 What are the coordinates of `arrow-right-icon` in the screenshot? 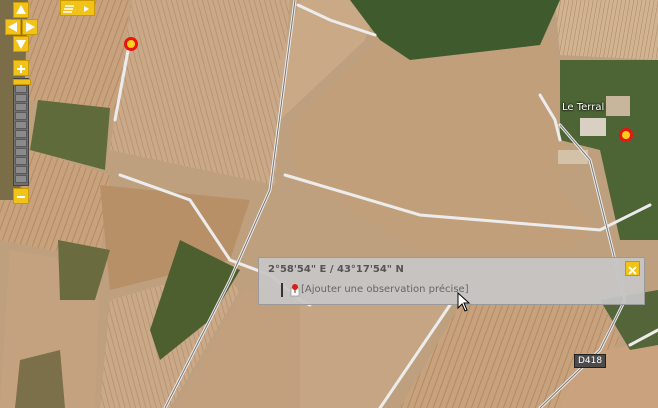 It's located at (30, 27).